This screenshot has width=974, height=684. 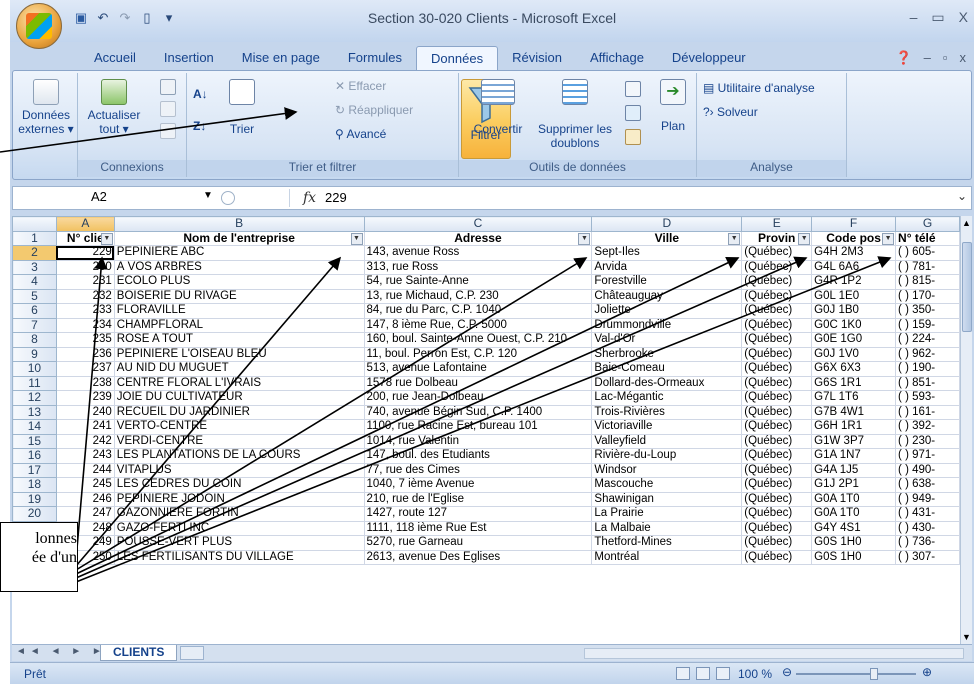 I want to click on cell-client-number: 231, so click(x=85, y=282).